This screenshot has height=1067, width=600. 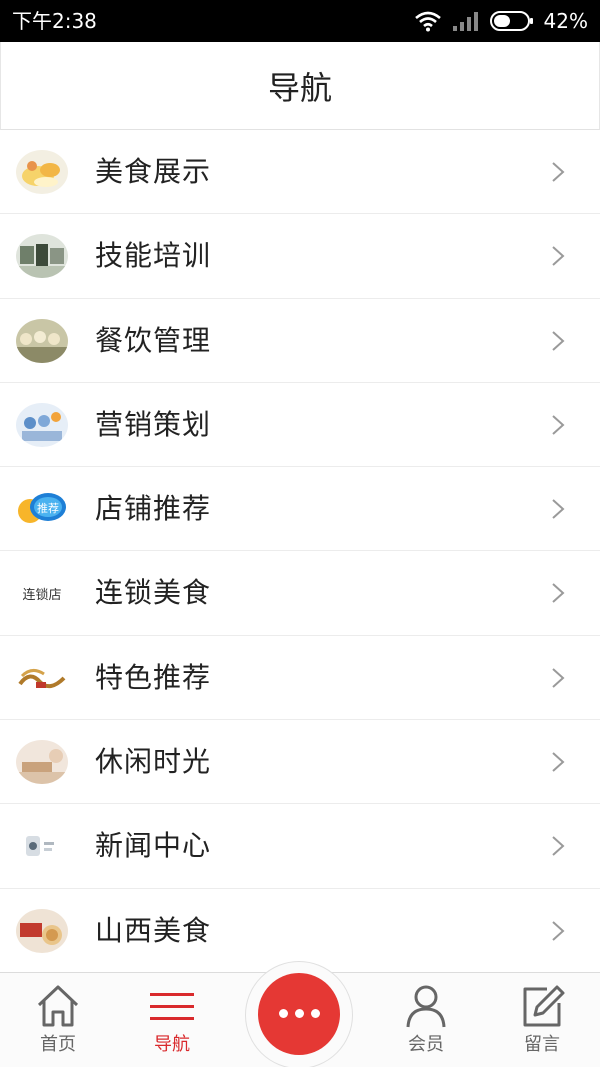 What do you see at coordinates (544, 1006) in the screenshot?
I see `edit-icon` at bounding box center [544, 1006].